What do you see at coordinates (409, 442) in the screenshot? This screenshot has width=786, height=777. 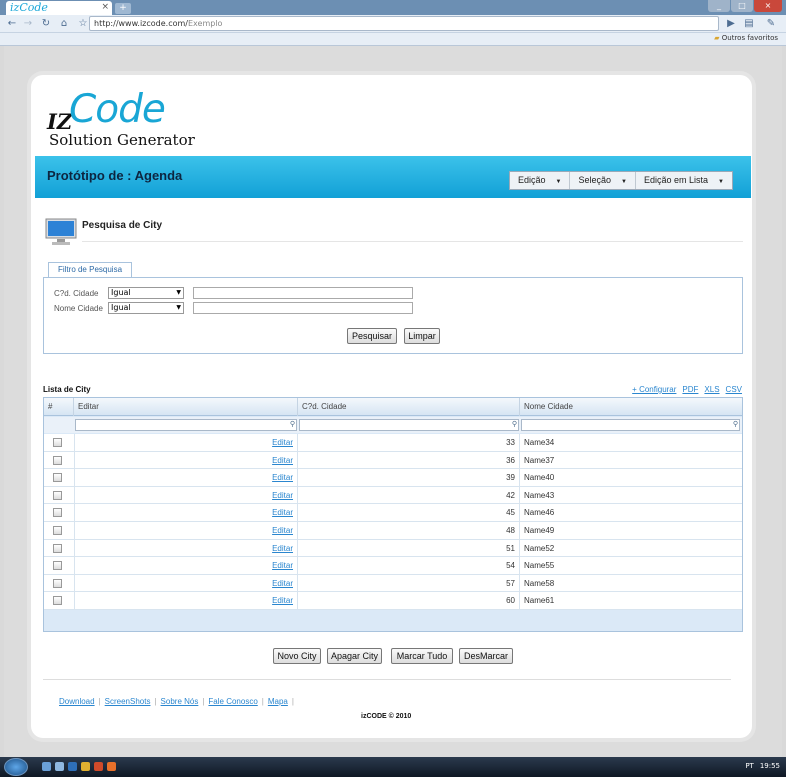 I see `city-code-cell: 33` at bounding box center [409, 442].